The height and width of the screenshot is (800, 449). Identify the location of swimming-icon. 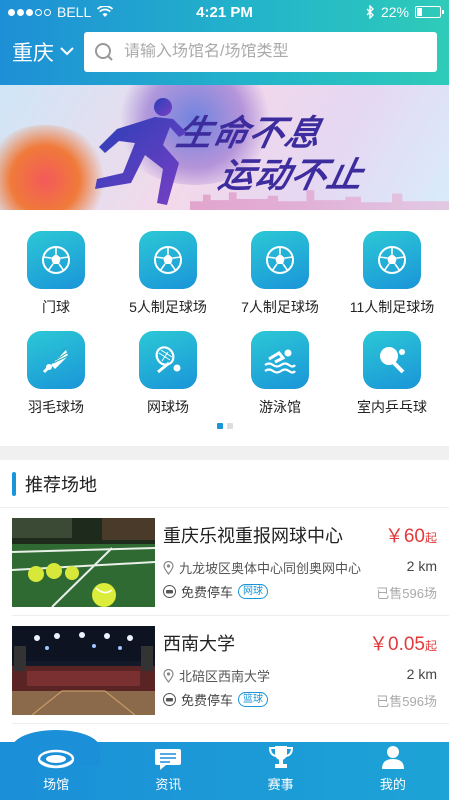
(280, 361).